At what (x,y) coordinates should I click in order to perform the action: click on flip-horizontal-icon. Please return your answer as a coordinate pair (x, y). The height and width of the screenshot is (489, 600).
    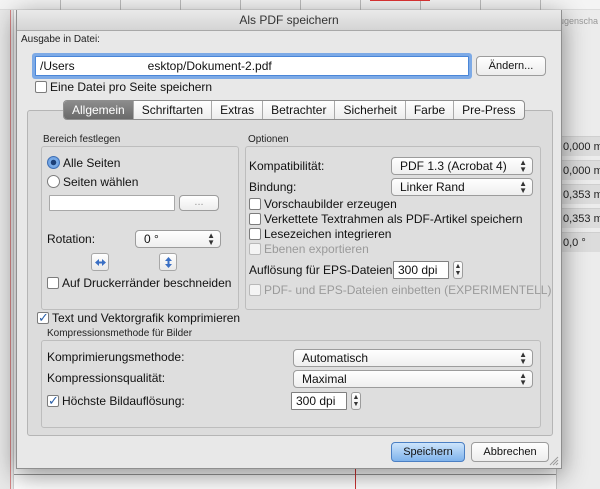
    Looking at the image, I should click on (100, 262).